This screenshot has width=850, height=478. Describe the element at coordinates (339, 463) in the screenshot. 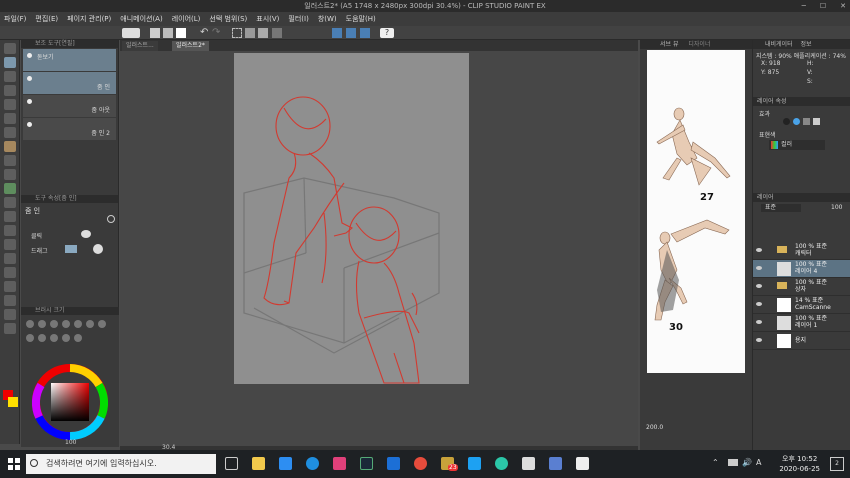

I see `app-icon` at that location.